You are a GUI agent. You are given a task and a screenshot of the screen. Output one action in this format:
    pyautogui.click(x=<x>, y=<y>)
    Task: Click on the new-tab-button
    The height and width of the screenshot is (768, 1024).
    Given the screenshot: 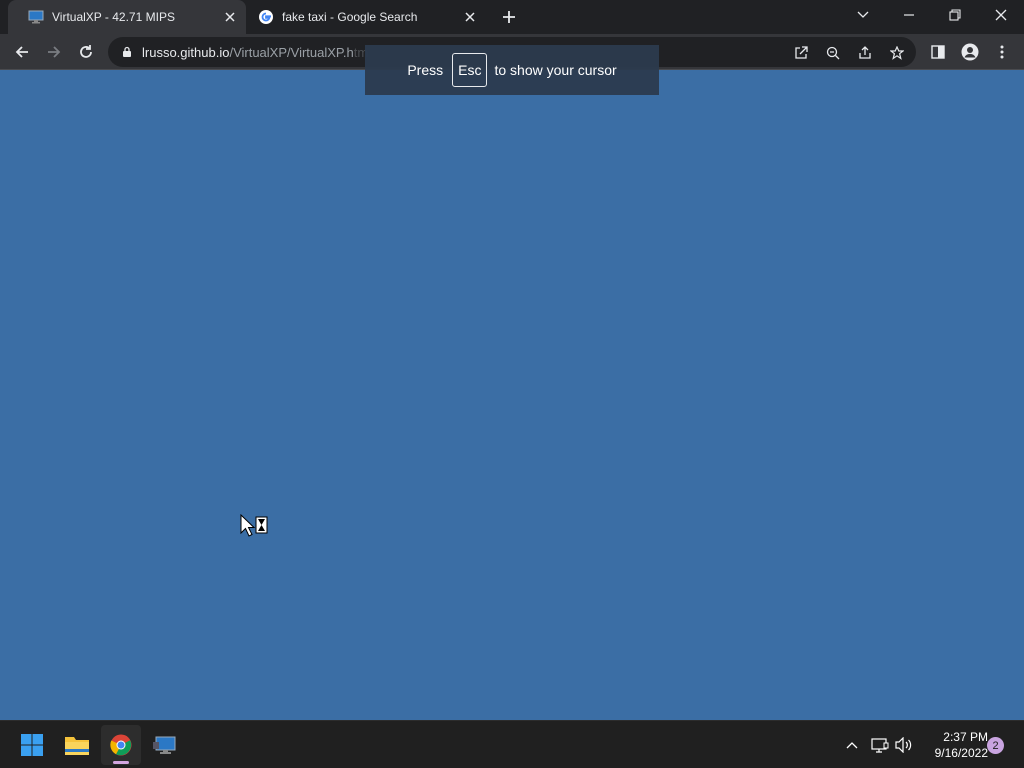 What is the action you would take?
    pyautogui.click(x=509, y=17)
    